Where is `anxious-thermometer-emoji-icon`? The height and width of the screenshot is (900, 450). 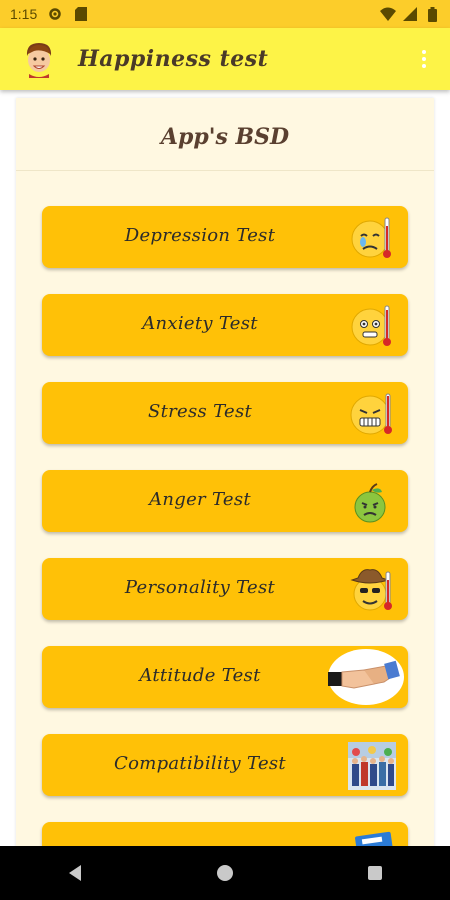
anxious-thermometer-emoji-icon is located at coordinates (372, 326).